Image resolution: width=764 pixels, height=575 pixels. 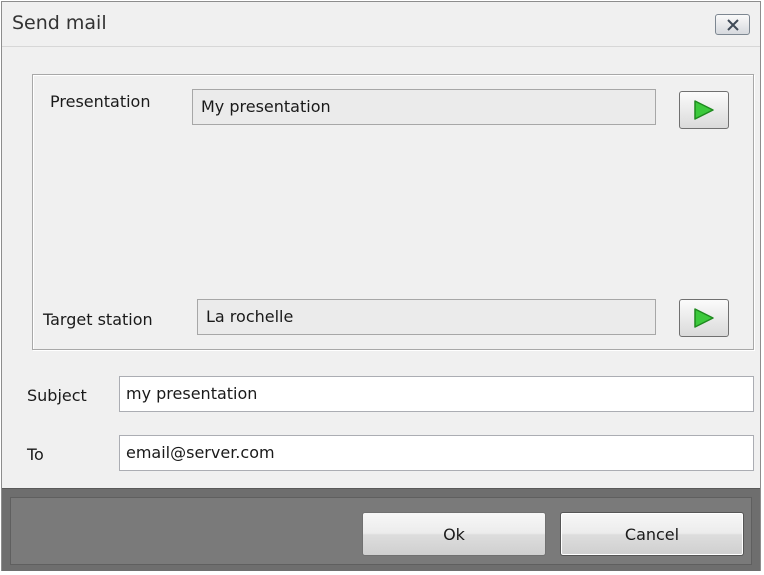 I want to click on button-bar-panel: Ok Cancel, so click(x=381, y=531).